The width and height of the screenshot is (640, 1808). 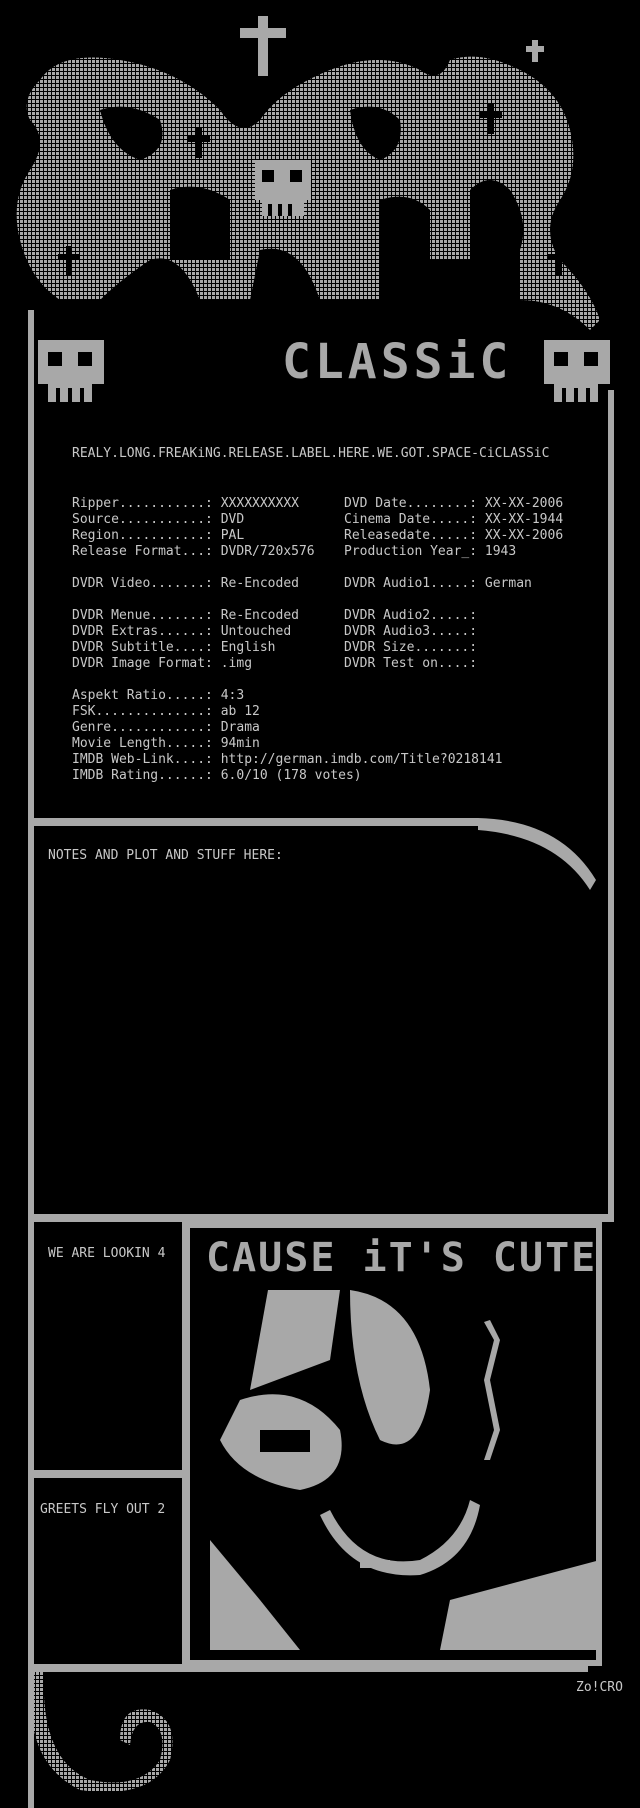 I want to click on lookin-heading: WE ARE LOOKIN 4, so click(x=107, y=1253).